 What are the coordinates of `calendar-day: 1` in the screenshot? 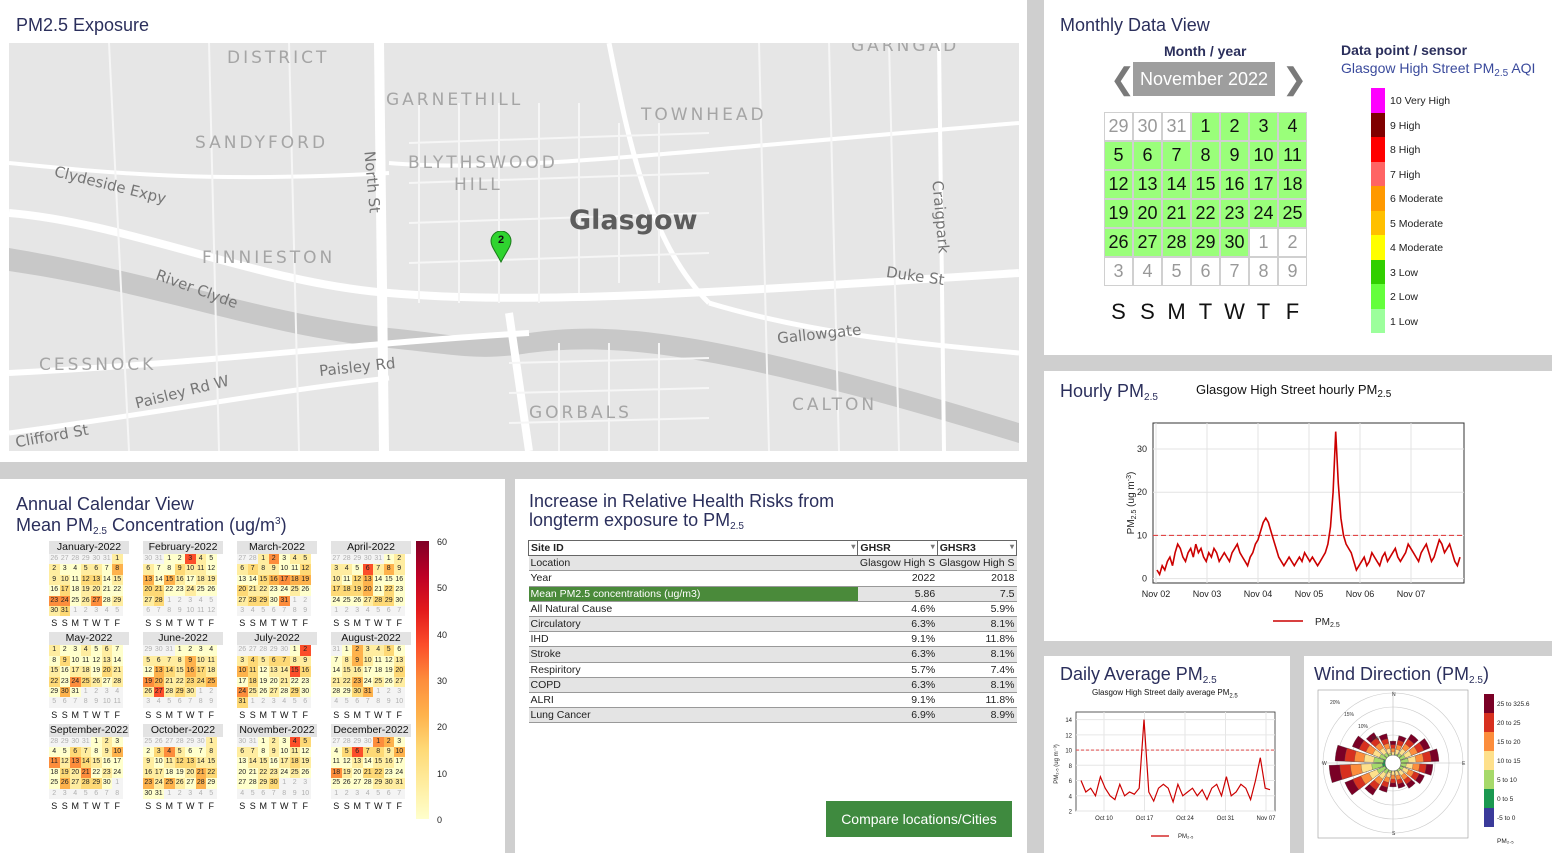 It's located at (117, 559).